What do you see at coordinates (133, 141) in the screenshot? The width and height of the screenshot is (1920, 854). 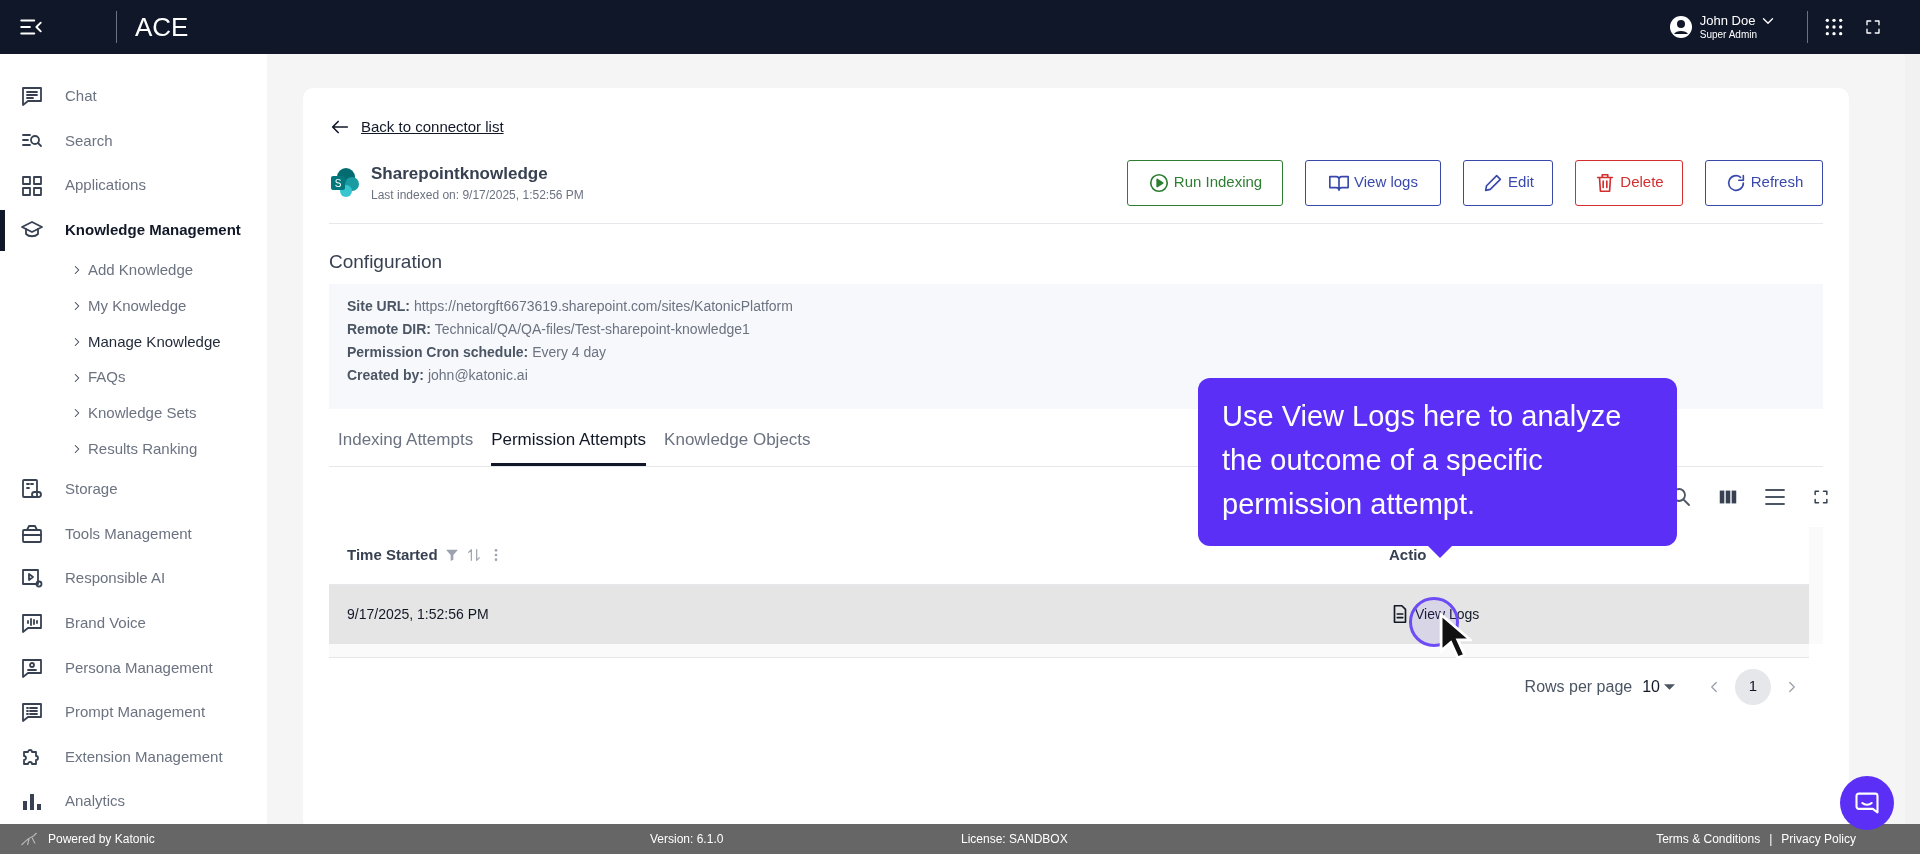 I see `sidebar-item: Search` at bounding box center [133, 141].